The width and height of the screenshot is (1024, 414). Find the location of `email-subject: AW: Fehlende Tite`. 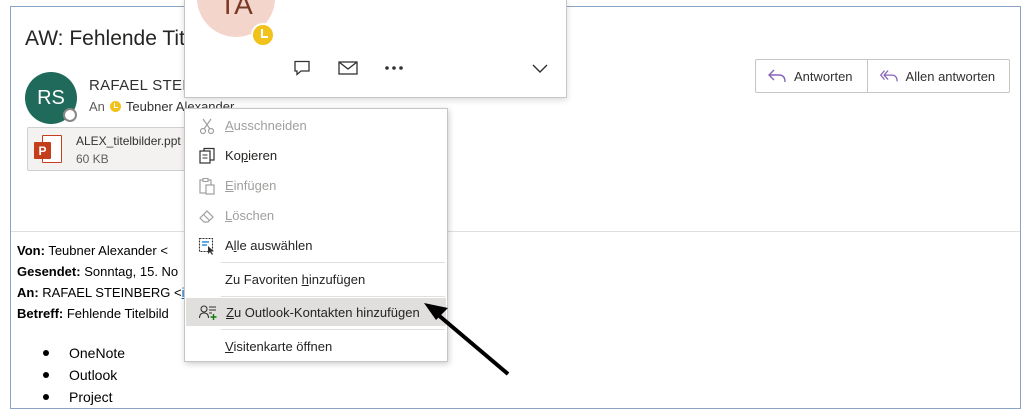

email-subject: AW: Fehlende Tite is located at coordinates (111, 38).